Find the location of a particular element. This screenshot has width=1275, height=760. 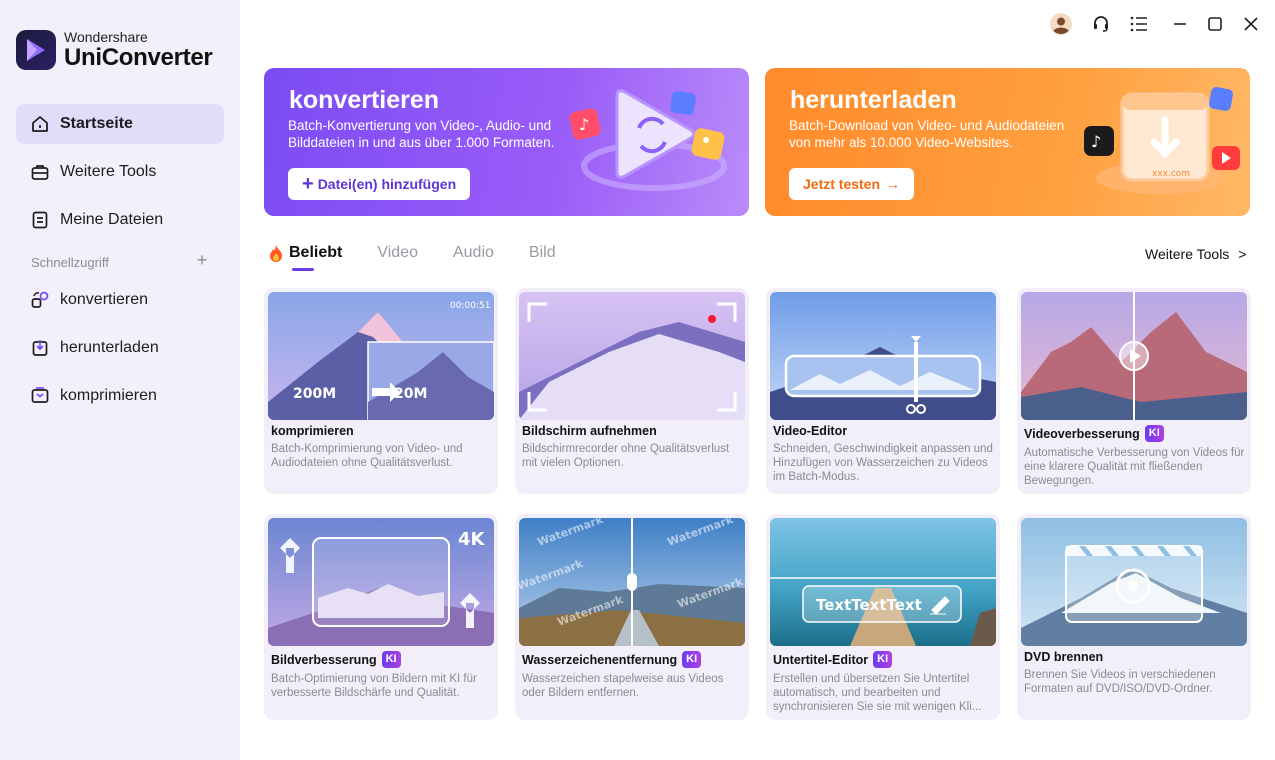

card-title: Untertitel-Editor KI is located at coordinates (833, 659).